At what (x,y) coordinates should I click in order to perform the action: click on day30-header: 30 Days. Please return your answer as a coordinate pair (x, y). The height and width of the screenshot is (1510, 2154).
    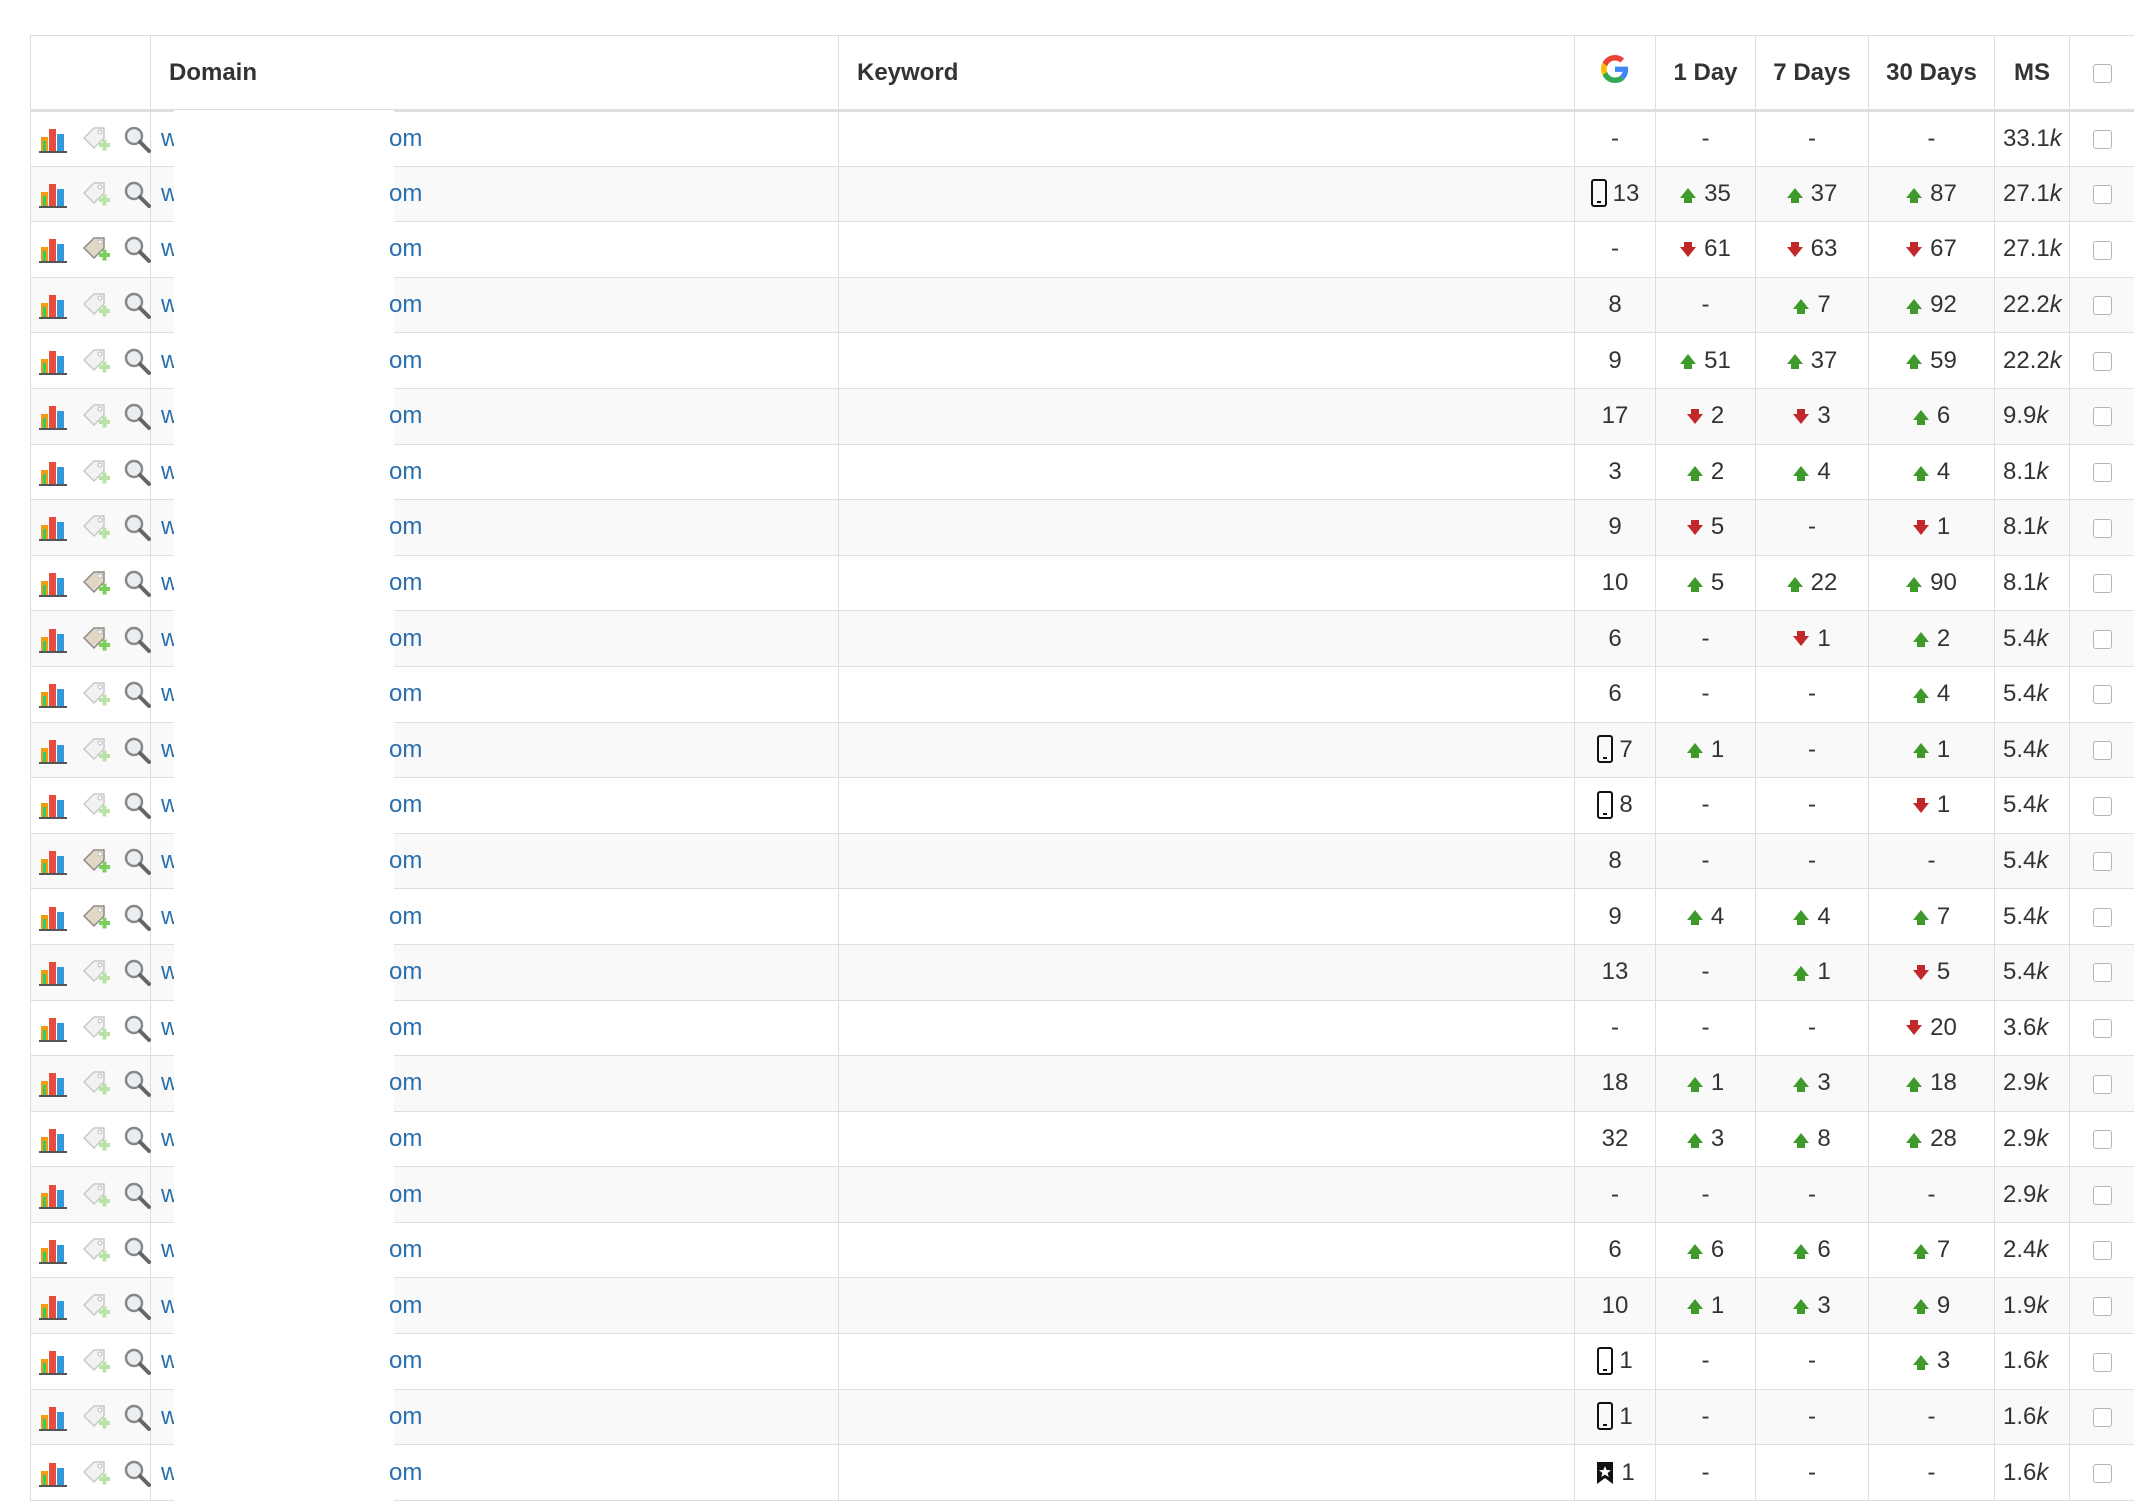
    Looking at the image, I should click on (1931, 73).